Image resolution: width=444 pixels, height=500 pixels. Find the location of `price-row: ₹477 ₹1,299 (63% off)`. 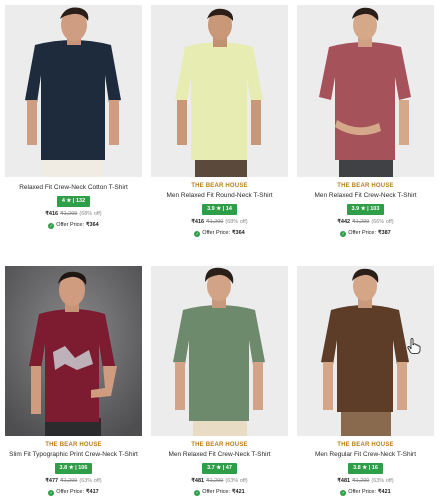

price-row: ₹477 ₹1,299 (63% off) is located at coordinates (73, 481).